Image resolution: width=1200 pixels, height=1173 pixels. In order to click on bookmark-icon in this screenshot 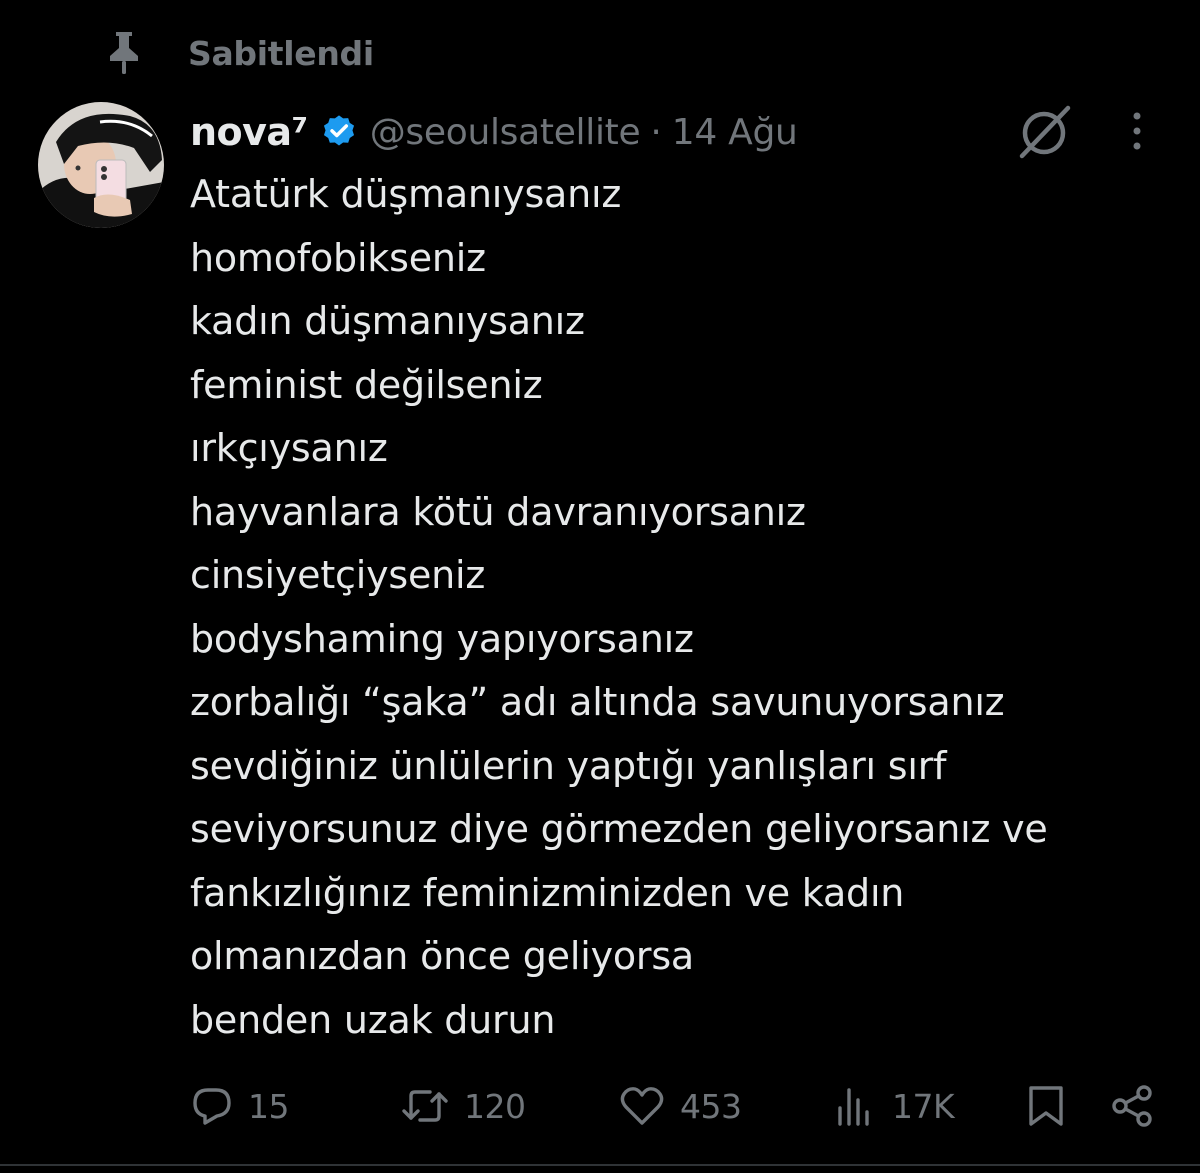, I will do `click(1046, 1106)`.